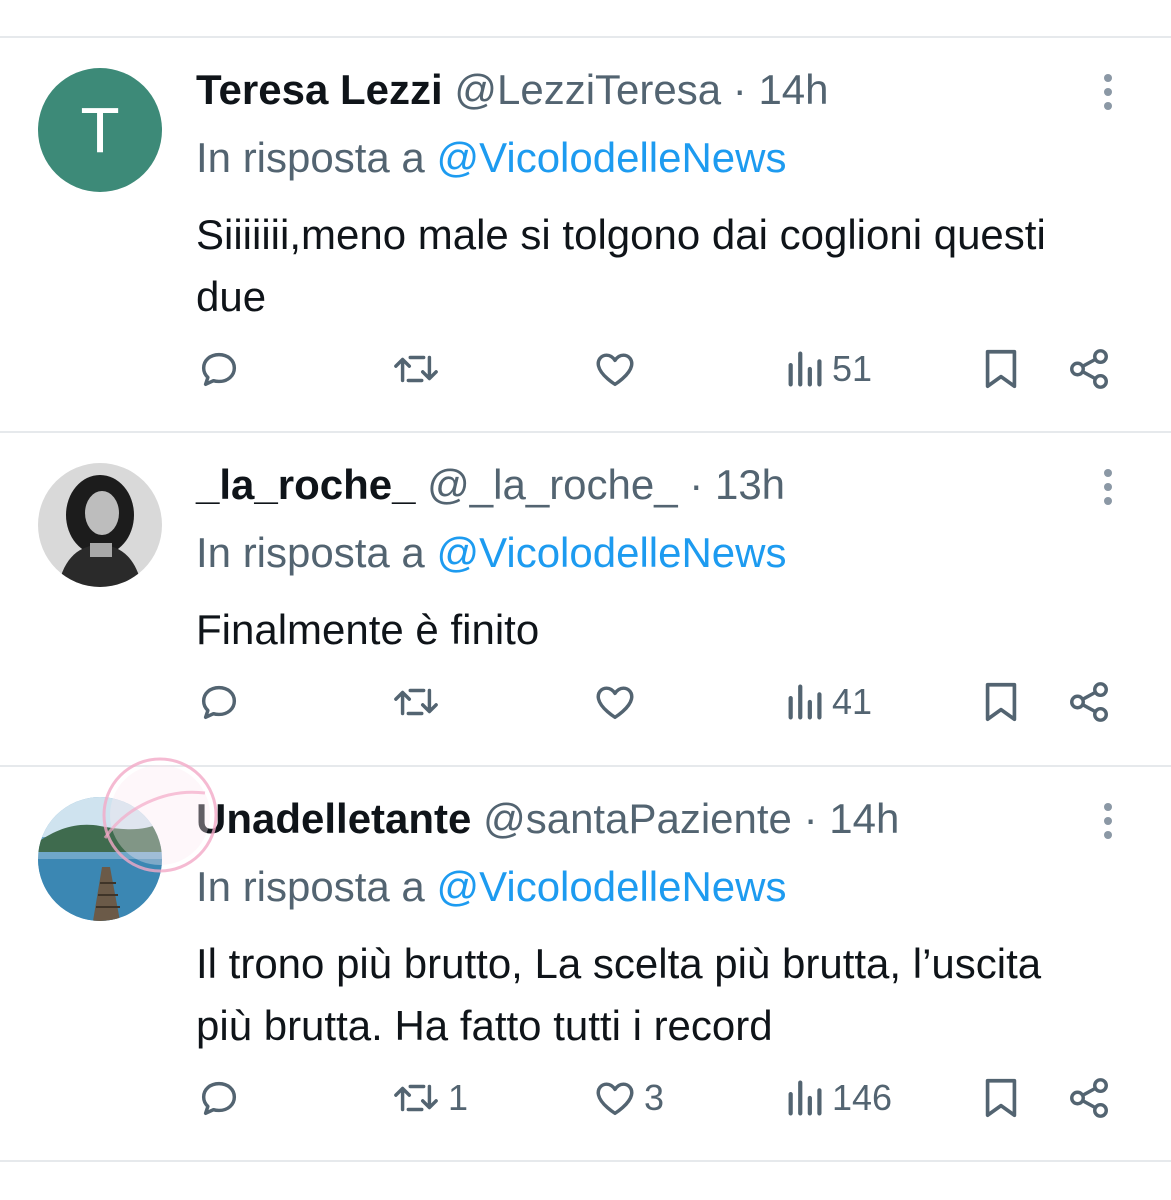 This screenshot has width=1171, height=1200. I want to click on views-button: 146, so click(839, 1098).